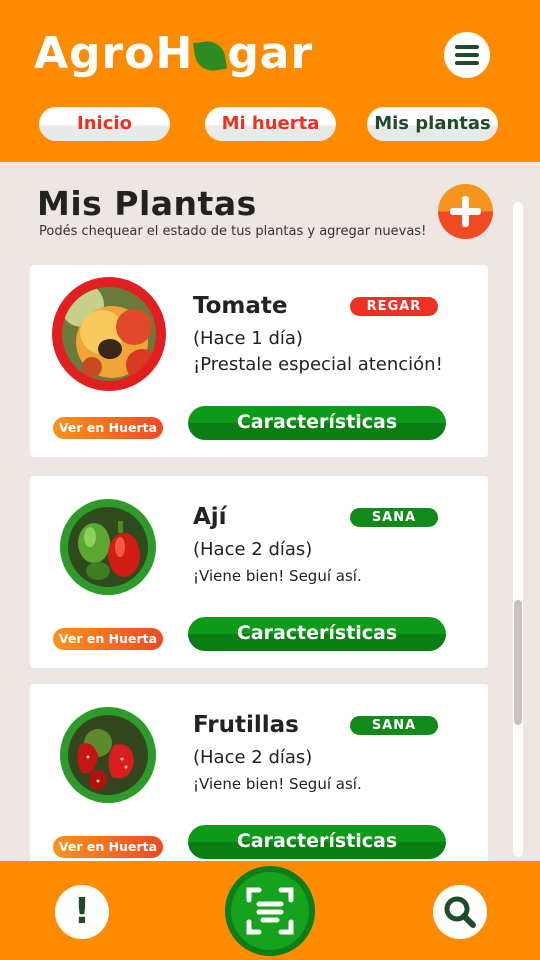 This screenshot has height=960, width=540. Describe the element at coordinates (518, 529) in the screenshot. I see `scrollbar-track` at that location.